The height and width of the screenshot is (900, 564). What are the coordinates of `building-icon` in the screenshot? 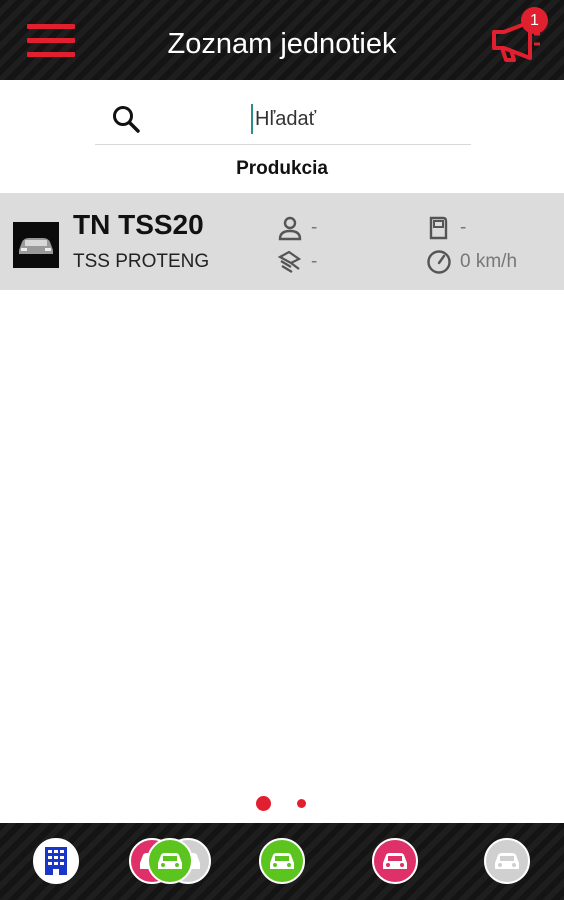 It's located at (56, 861).